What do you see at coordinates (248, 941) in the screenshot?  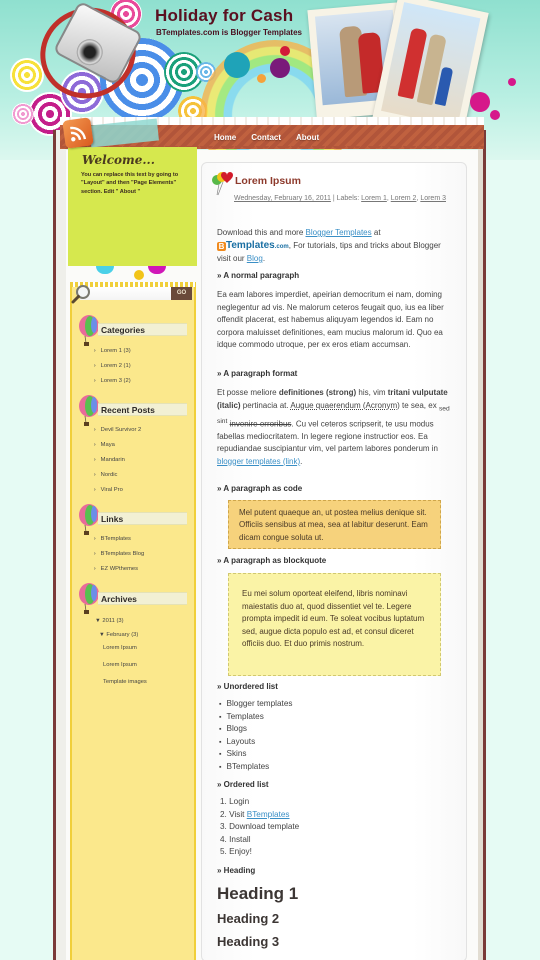 I see `heading-3: Heading 3` at bounding box center [248, 941].